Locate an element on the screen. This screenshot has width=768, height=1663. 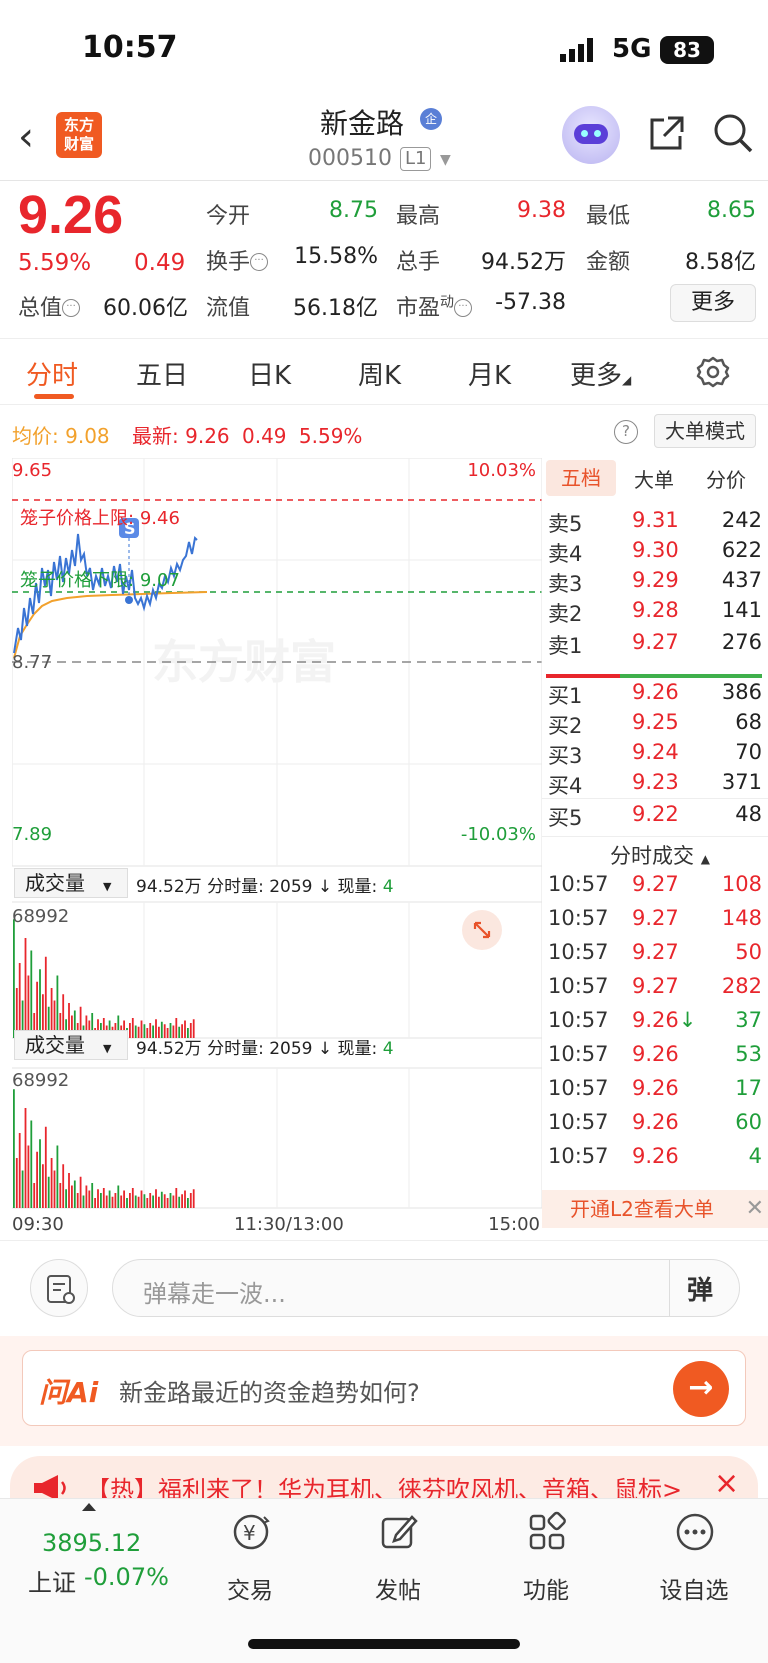
trades-title: 分时成交 ▲ is located at coordinates (660, 855).